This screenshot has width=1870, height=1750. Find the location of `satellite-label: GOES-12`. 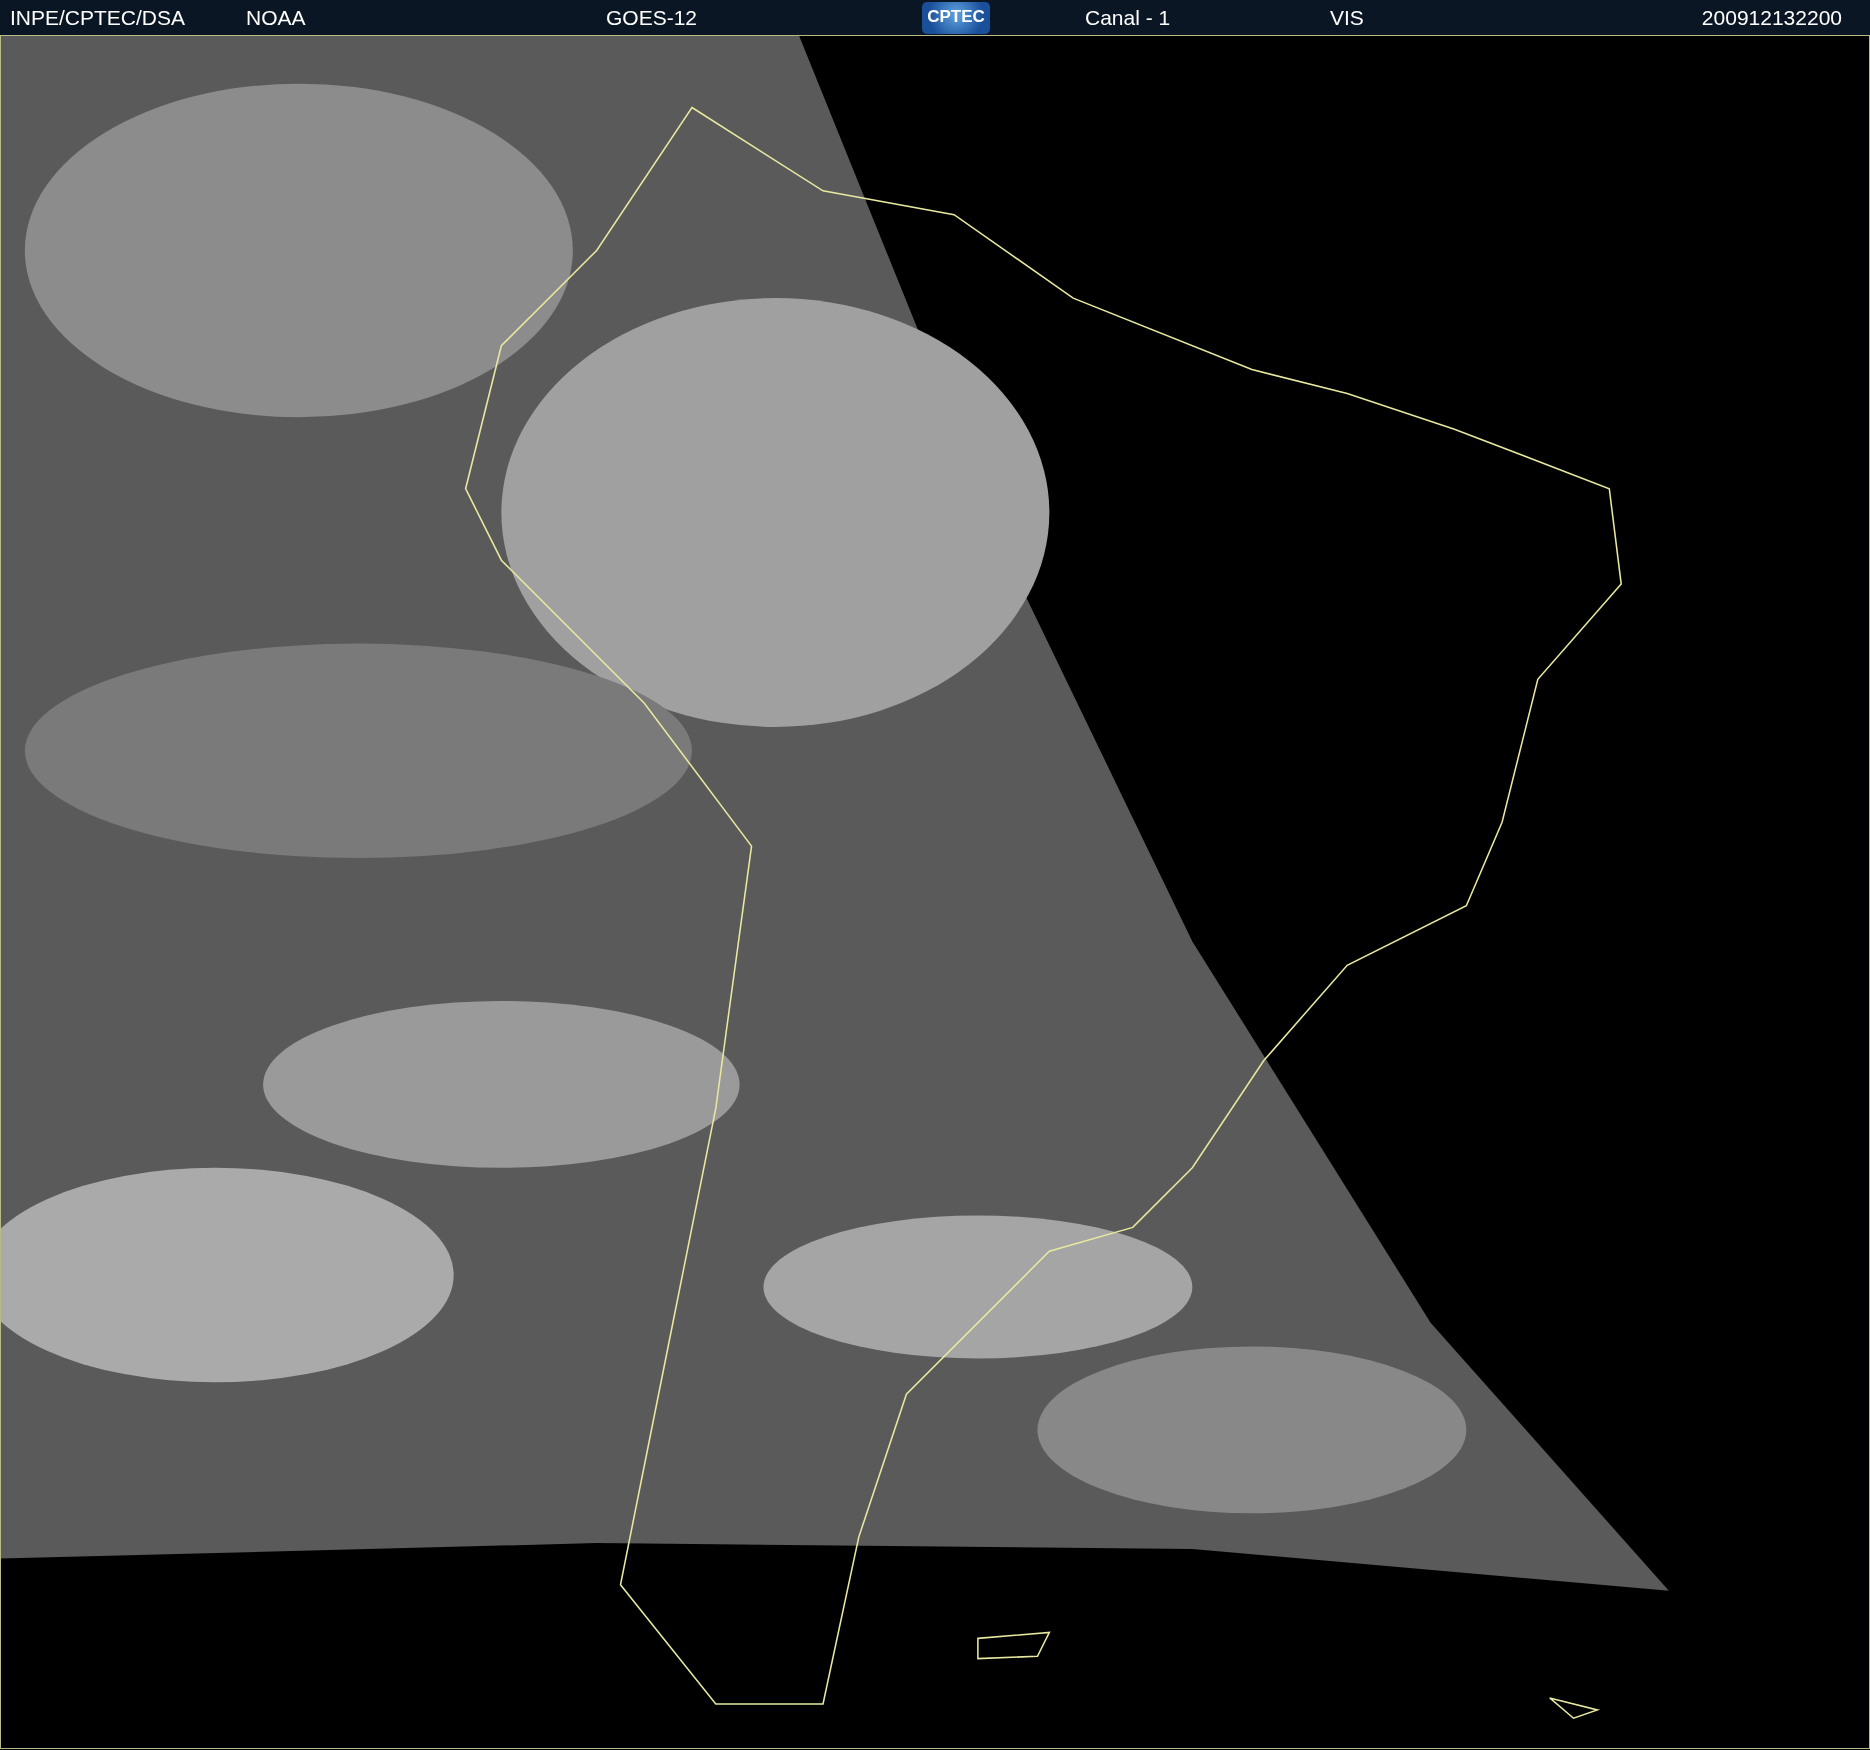

satellite-label: GOES-12 is located at coordinates (652, 17).